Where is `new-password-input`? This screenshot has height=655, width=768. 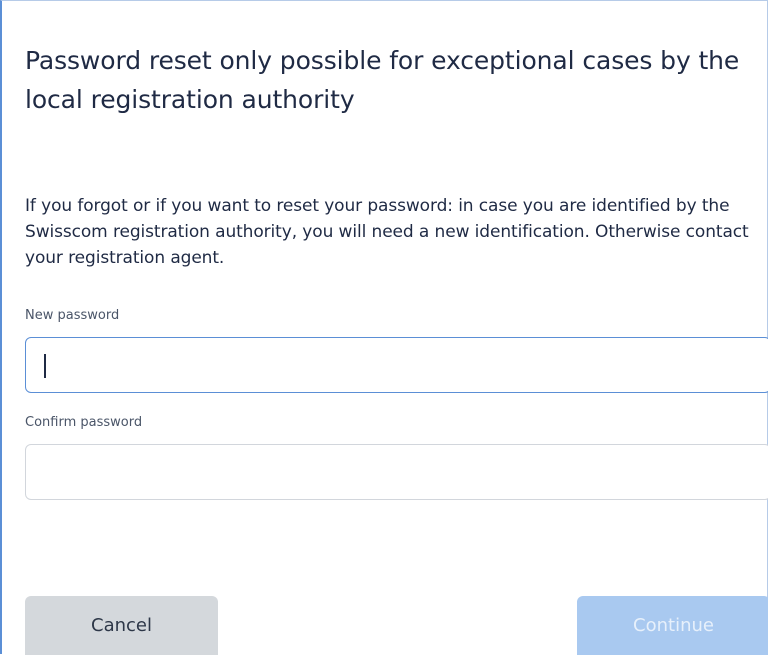 new-password-input is located at coordinates (396, 365).